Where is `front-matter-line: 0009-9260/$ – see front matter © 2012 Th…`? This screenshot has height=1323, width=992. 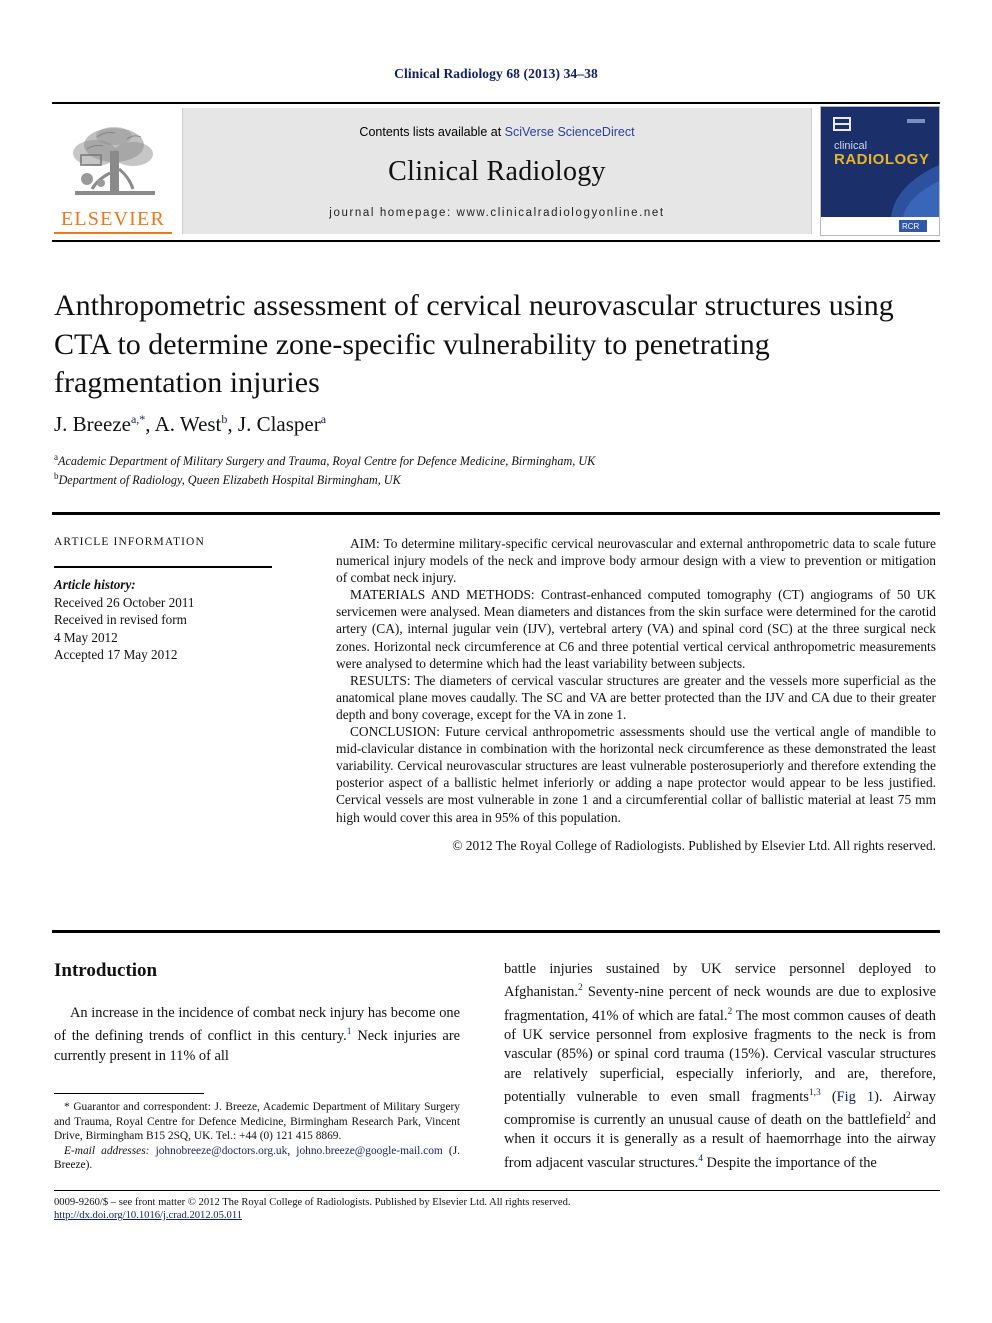
front-matter-line: 0009-9260/$ – see front matter © 2012 Th… is located at coordinates (312, 1202).